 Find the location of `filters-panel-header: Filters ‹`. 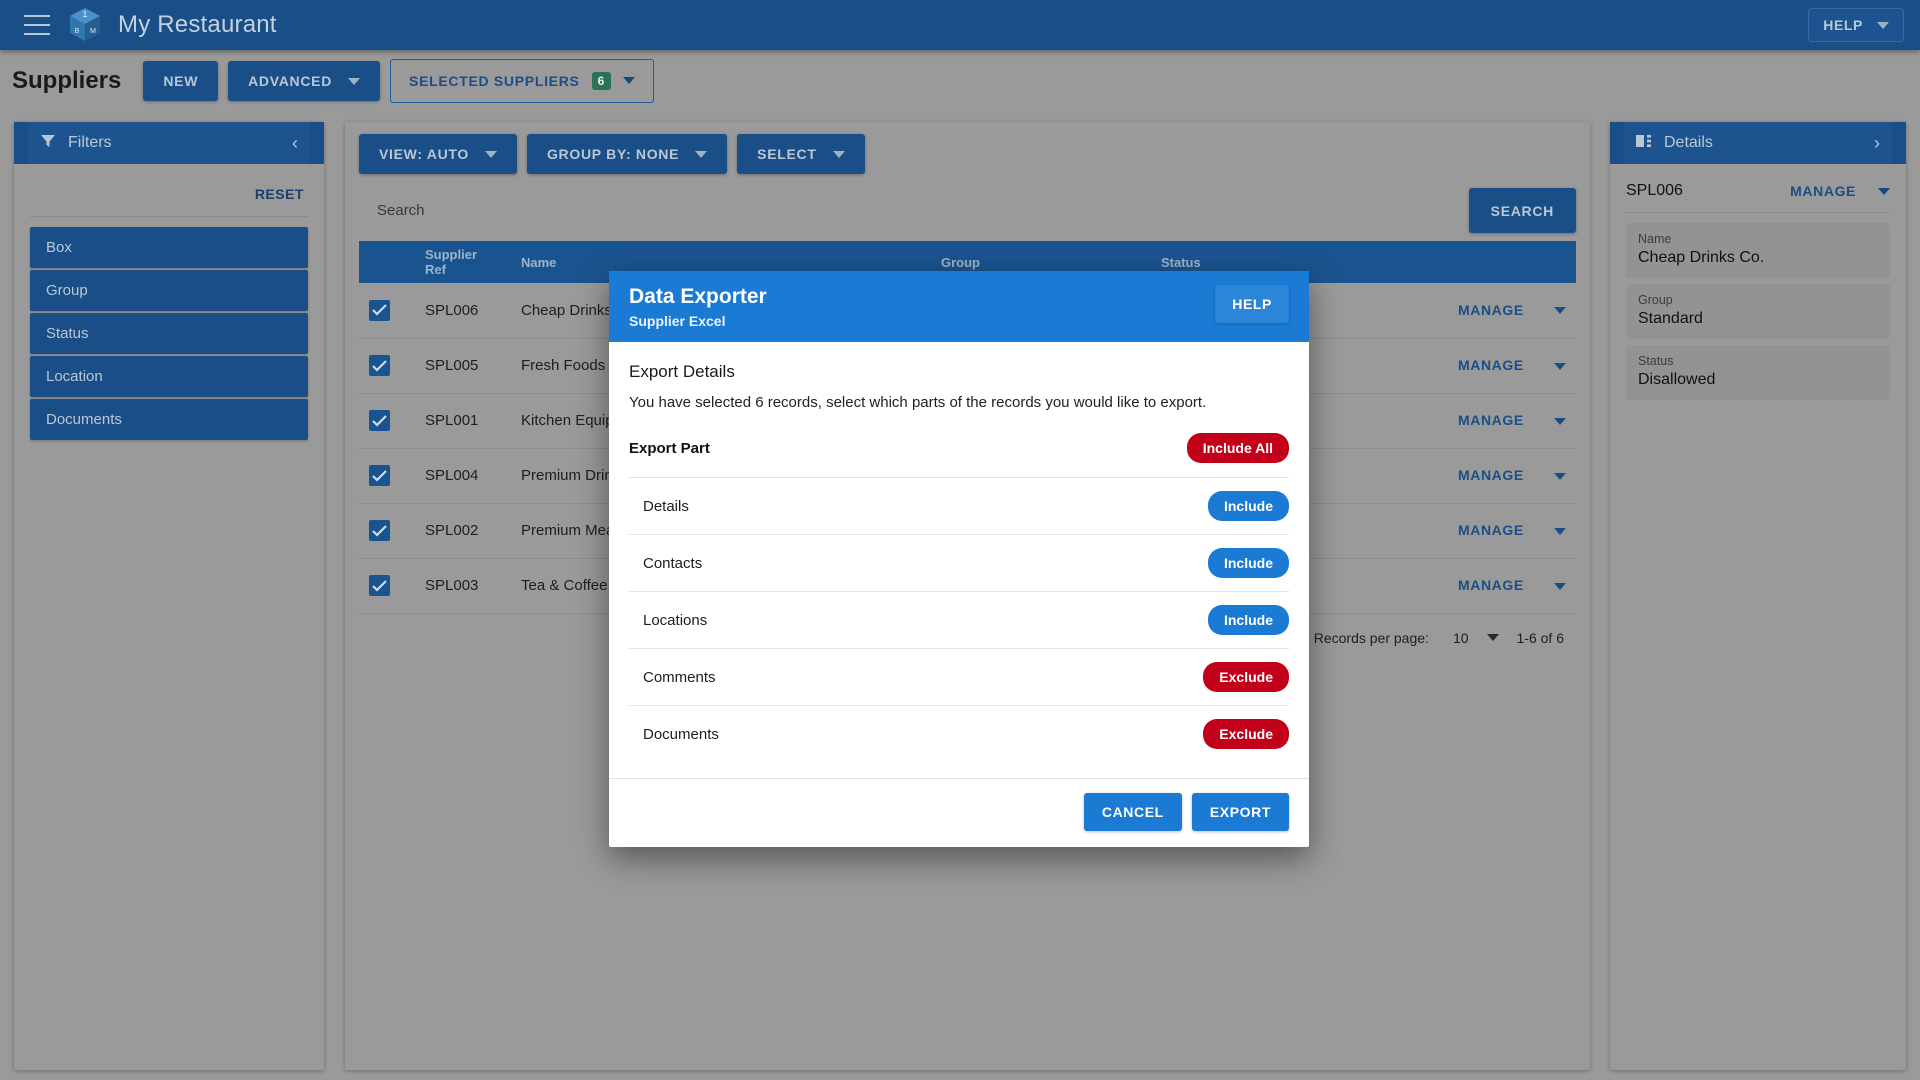

filters-panel-header: Filters ‹ is located at coordinates (169, 143).